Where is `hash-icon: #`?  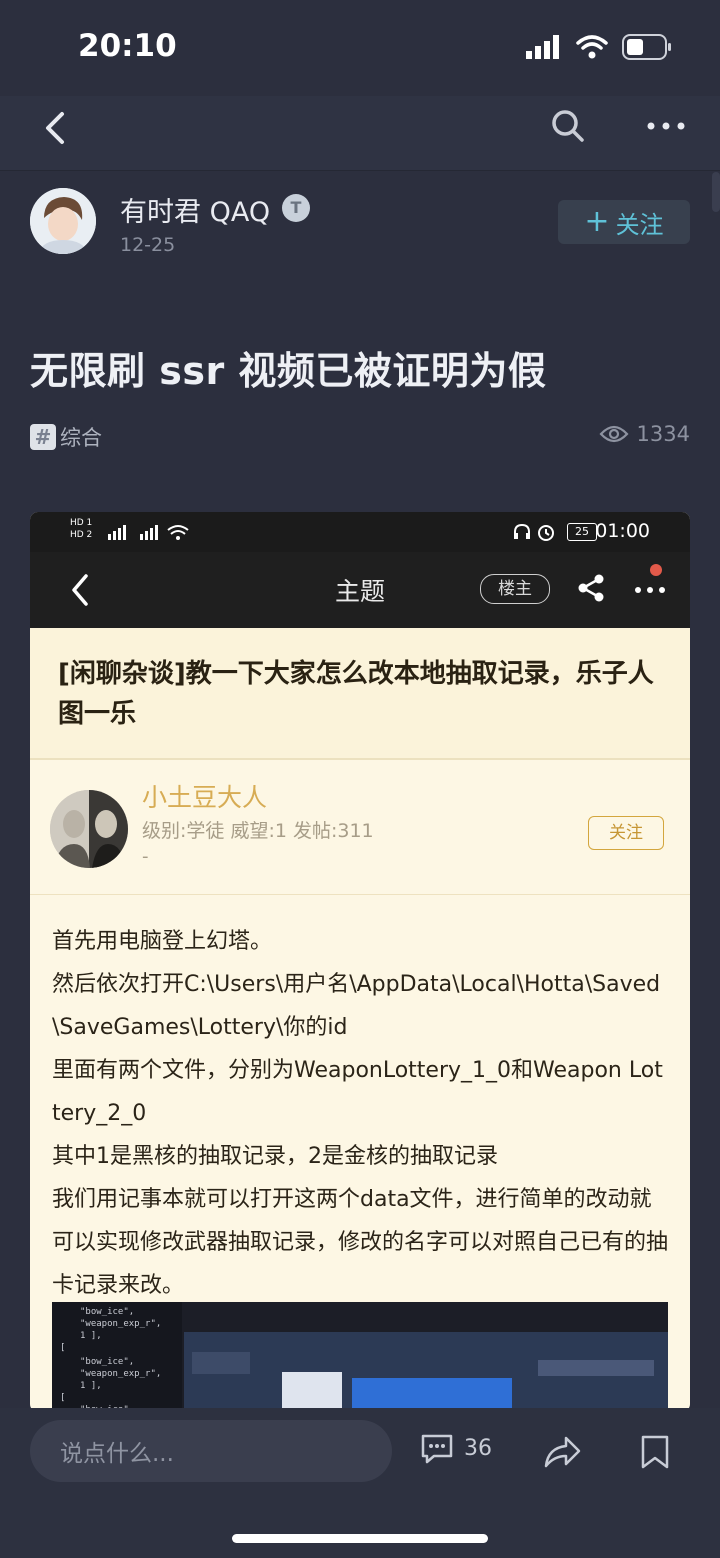 hash-icon: # is located at coordinates (43, 437).